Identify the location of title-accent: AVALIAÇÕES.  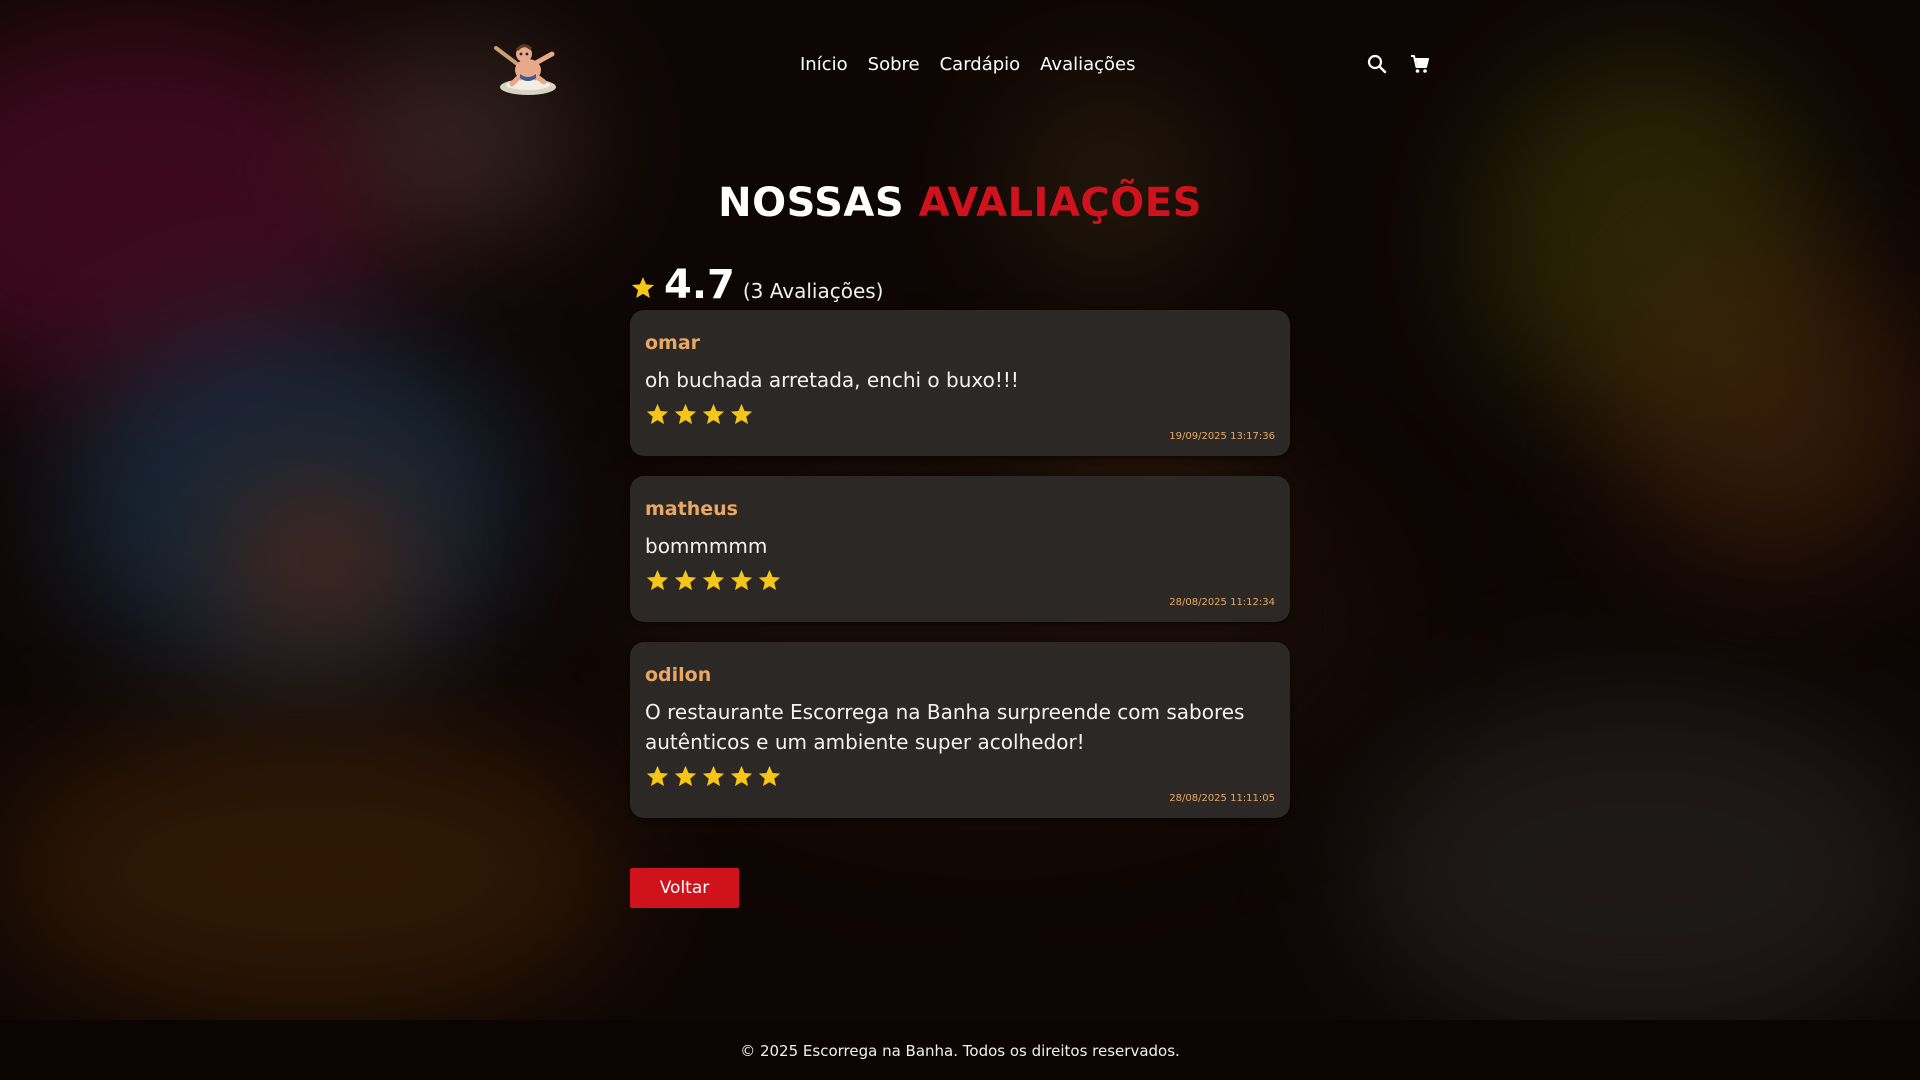
(1060, 203).